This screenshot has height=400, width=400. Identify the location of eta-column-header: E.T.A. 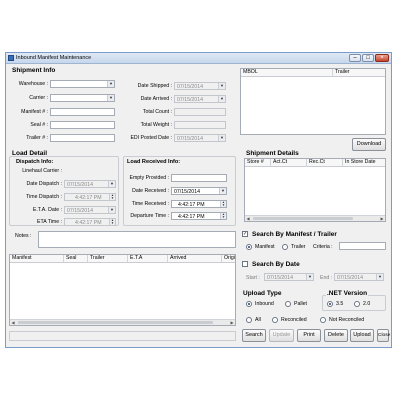
(148, 259).